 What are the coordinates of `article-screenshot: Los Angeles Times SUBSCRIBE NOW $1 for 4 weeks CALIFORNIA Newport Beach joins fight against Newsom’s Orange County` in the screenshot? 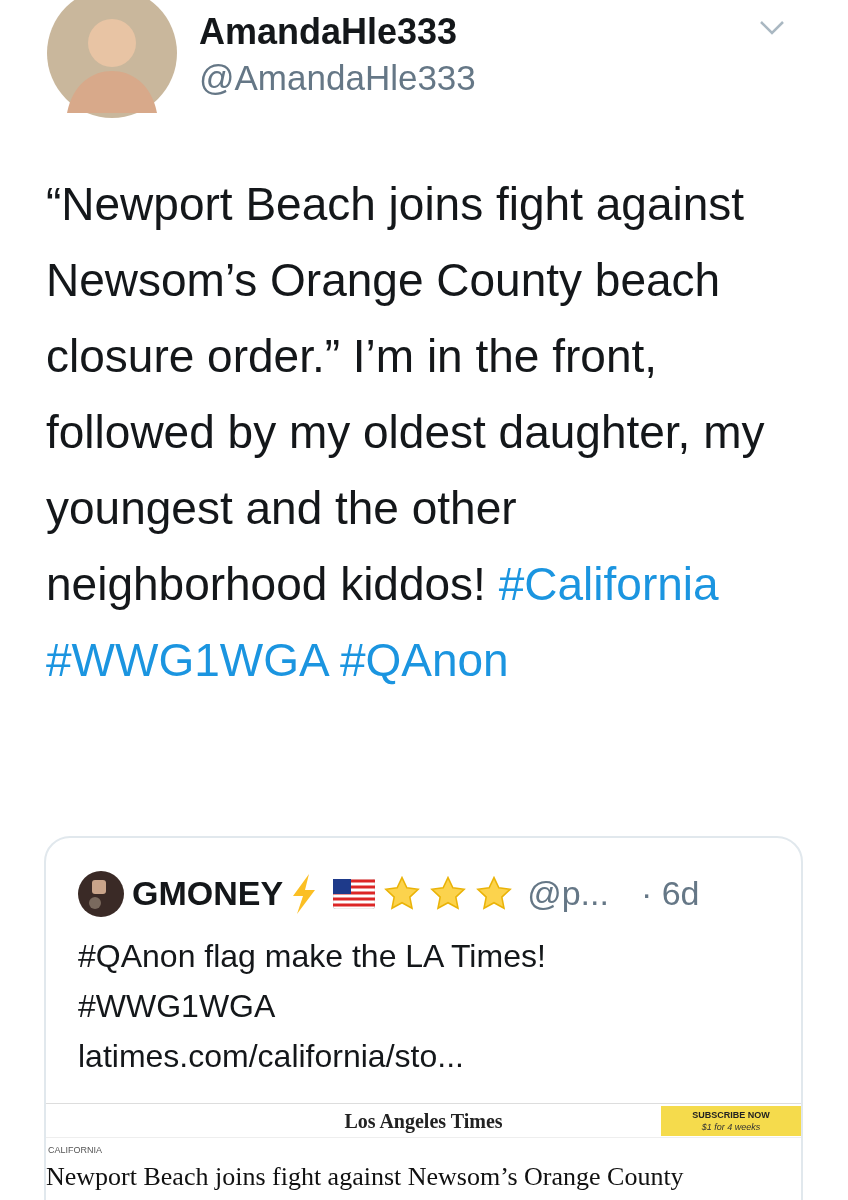 It's located at (423, 1147).